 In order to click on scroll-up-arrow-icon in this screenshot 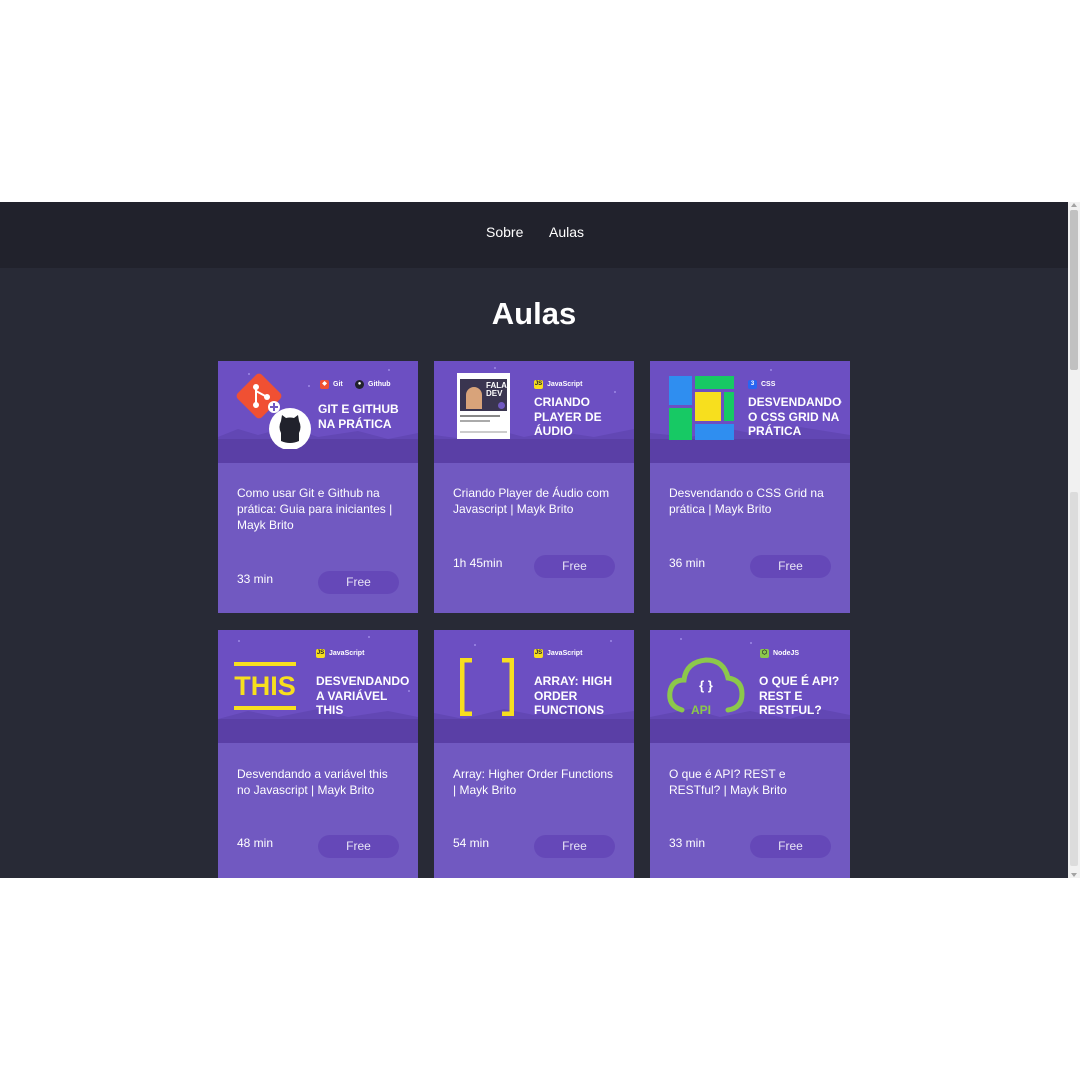, I will do `click(1074, 205)`.